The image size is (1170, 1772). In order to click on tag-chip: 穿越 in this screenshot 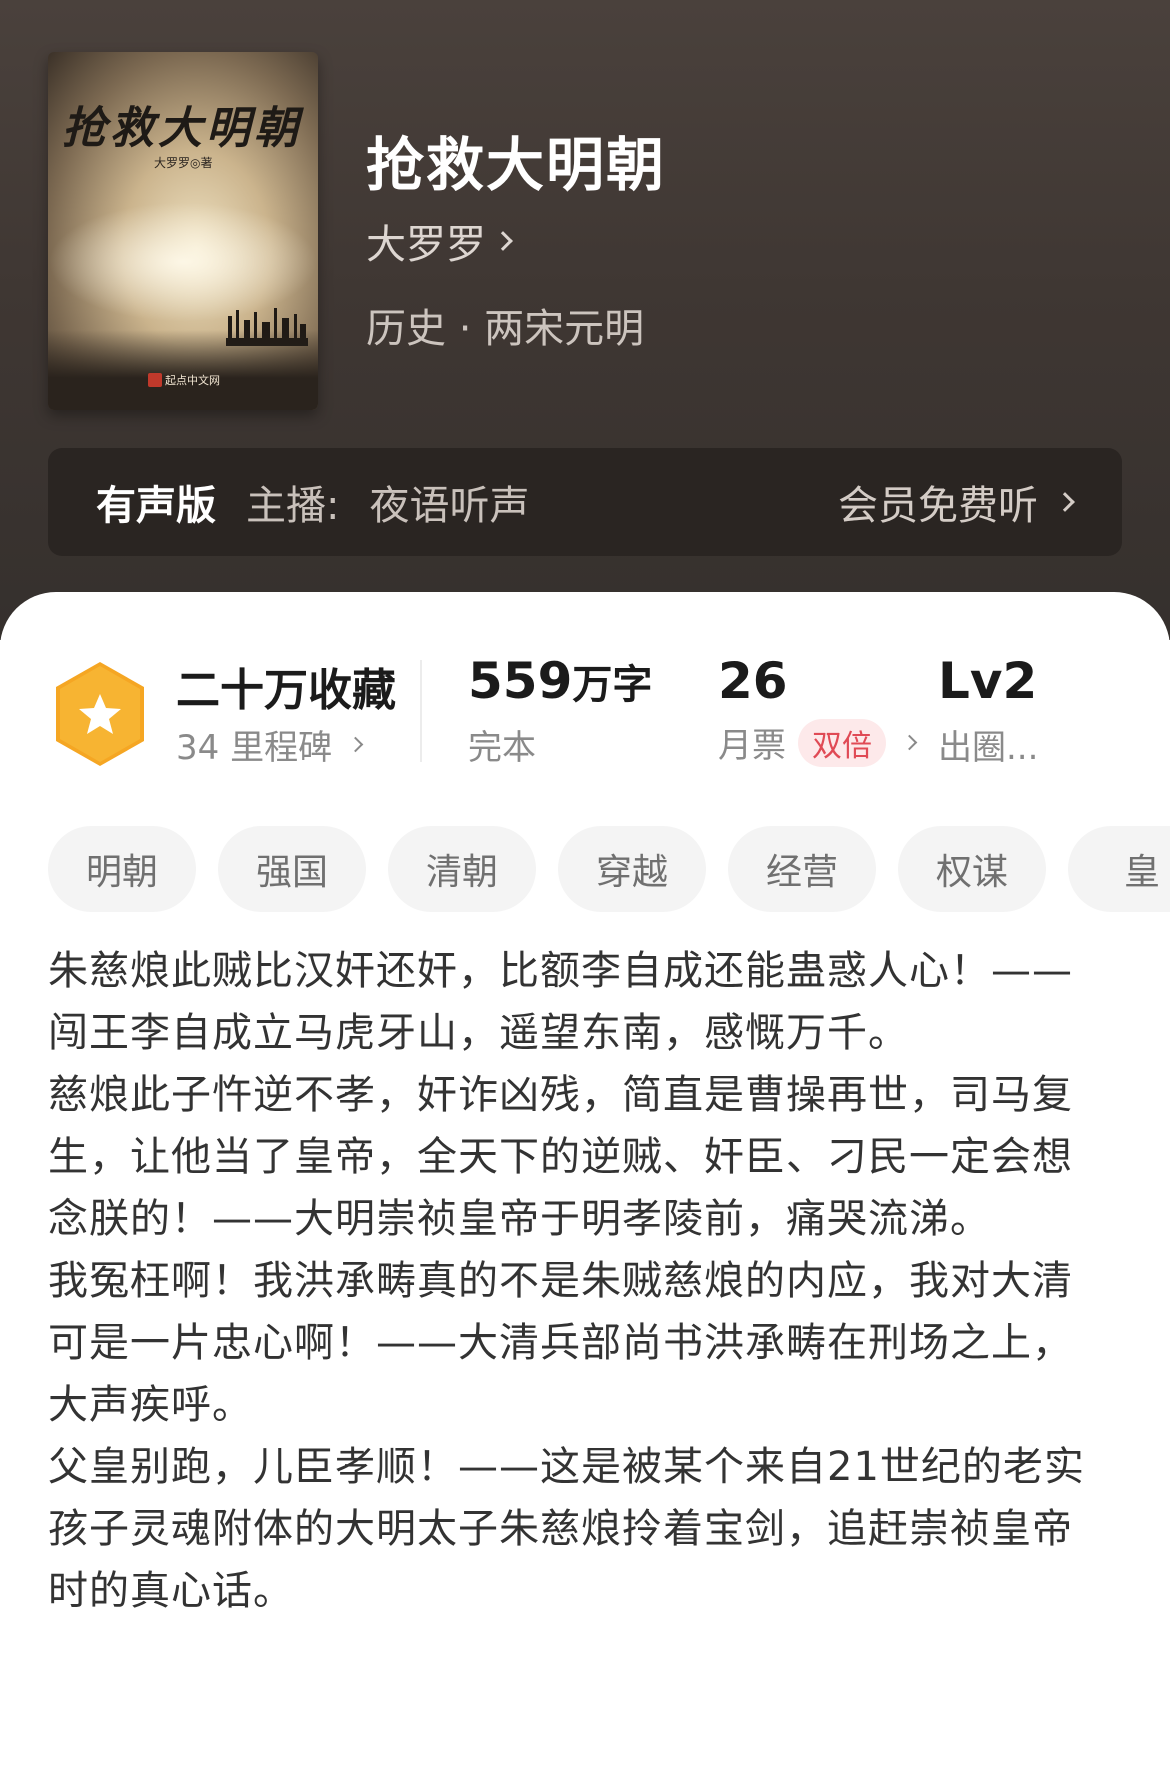, I will do `click(632, 869)`.